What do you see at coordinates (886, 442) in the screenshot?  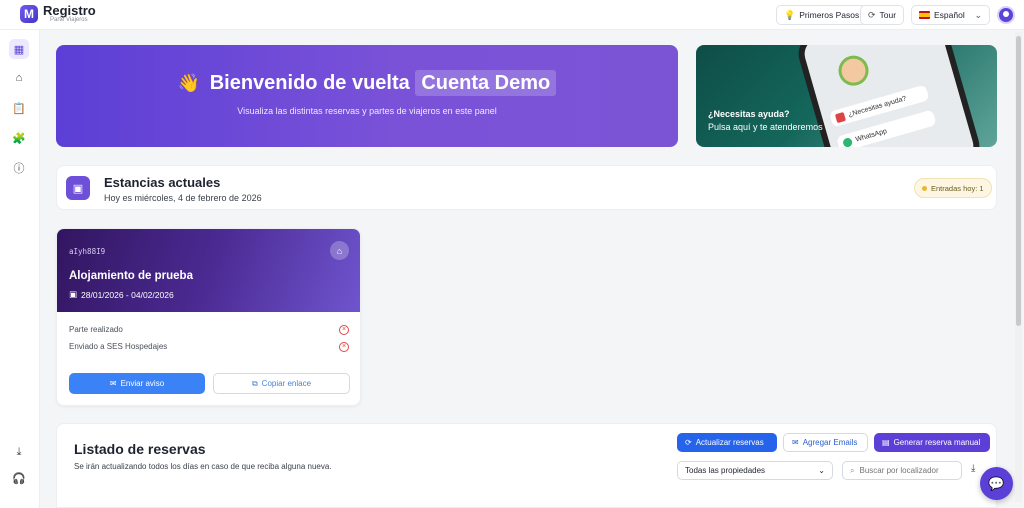 I see `document-icon: ▤` at bounding box center [886, 442].